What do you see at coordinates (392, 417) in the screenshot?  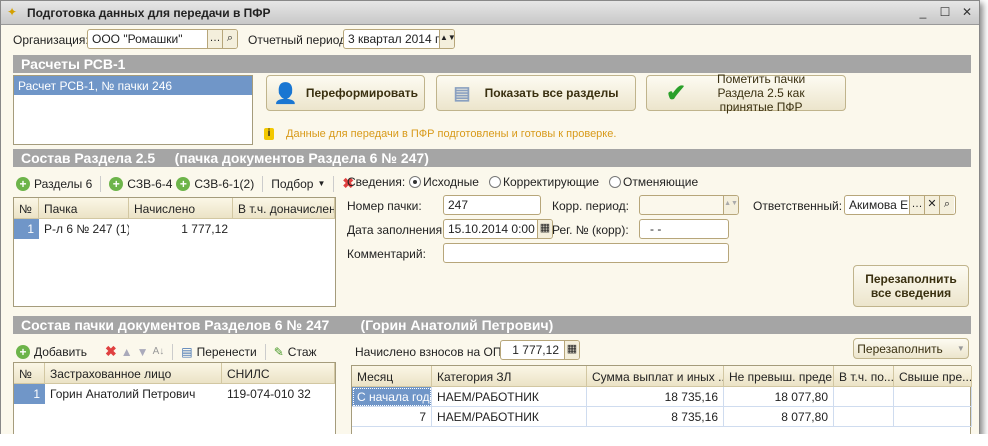 I see `table-cell: 7` at bounding box center [392, 417].